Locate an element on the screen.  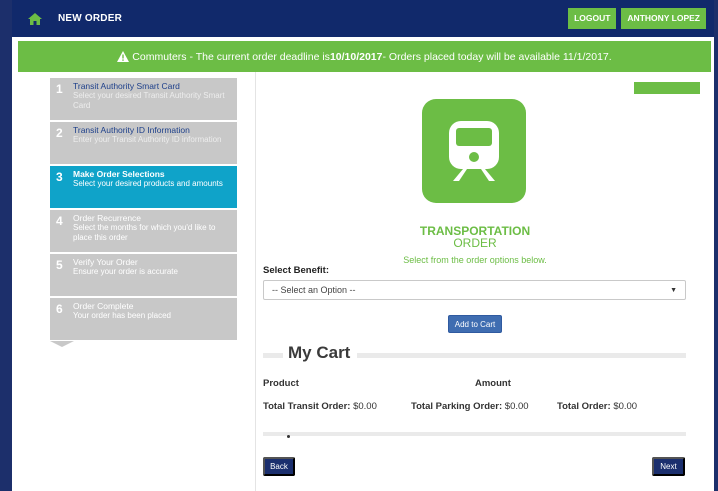
step-number: 3 is located at coordinates (59, 177).